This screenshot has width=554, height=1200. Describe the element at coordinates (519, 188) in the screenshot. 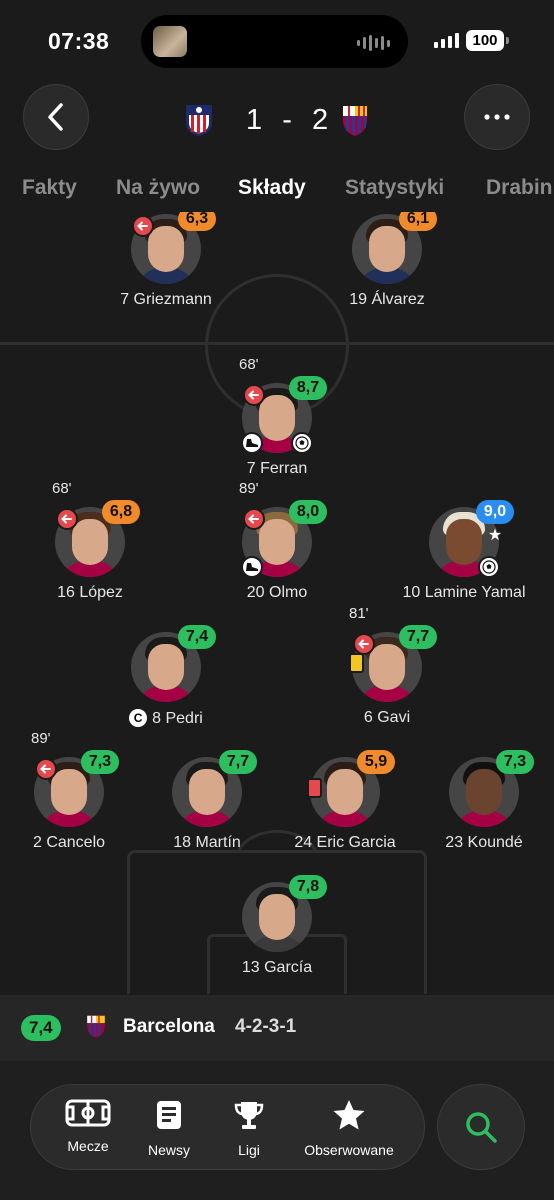

I see `tab-drabinka: Drabin` at that location.